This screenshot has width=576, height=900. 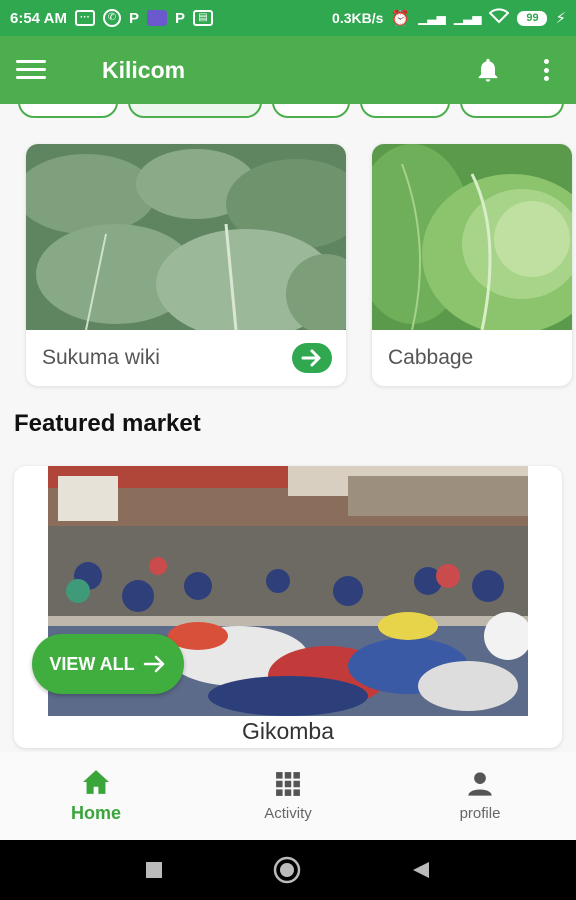 I want to click on status-time: 6:54 AM, so click(x=38, y=18).